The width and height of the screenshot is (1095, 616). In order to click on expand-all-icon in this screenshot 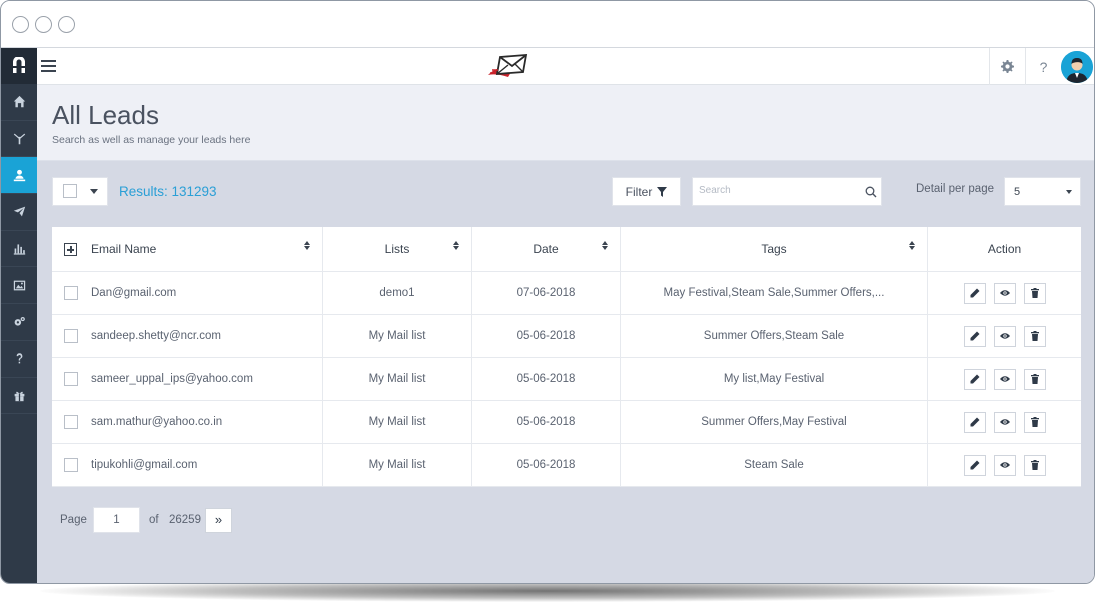, I will do `click(70, 249)`.